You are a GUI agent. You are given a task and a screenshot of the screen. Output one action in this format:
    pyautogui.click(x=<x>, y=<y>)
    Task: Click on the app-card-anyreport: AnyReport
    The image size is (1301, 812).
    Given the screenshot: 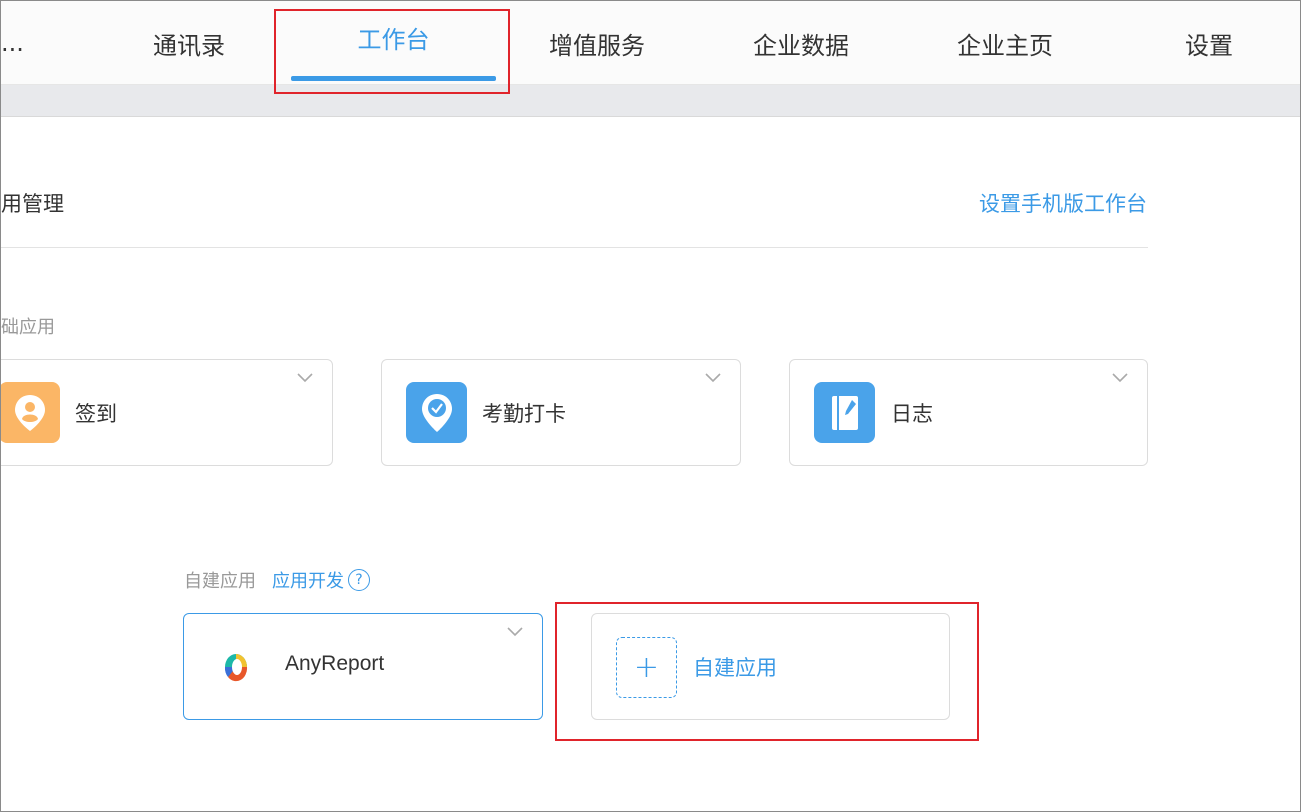 What is the action you would take?
    pyautogui.click(x=363, y=666)
    